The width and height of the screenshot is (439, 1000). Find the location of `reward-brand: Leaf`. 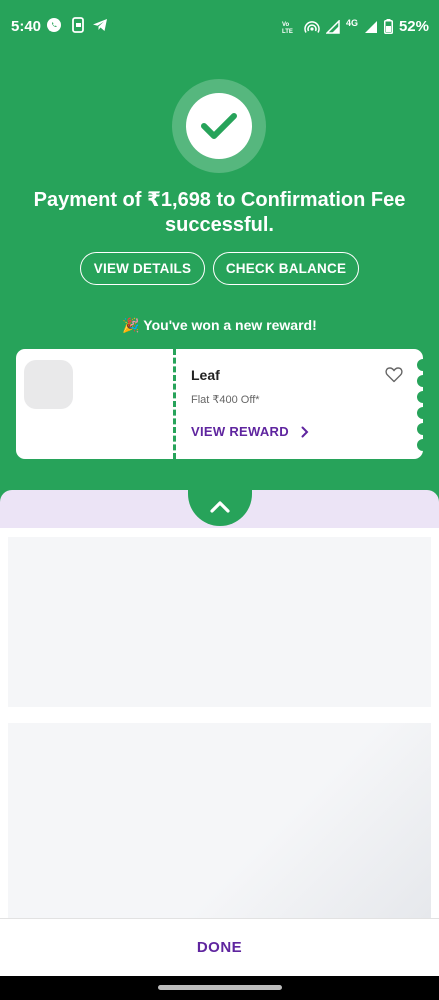

reward-brand: Leaf is located at coordinates (205, 375).